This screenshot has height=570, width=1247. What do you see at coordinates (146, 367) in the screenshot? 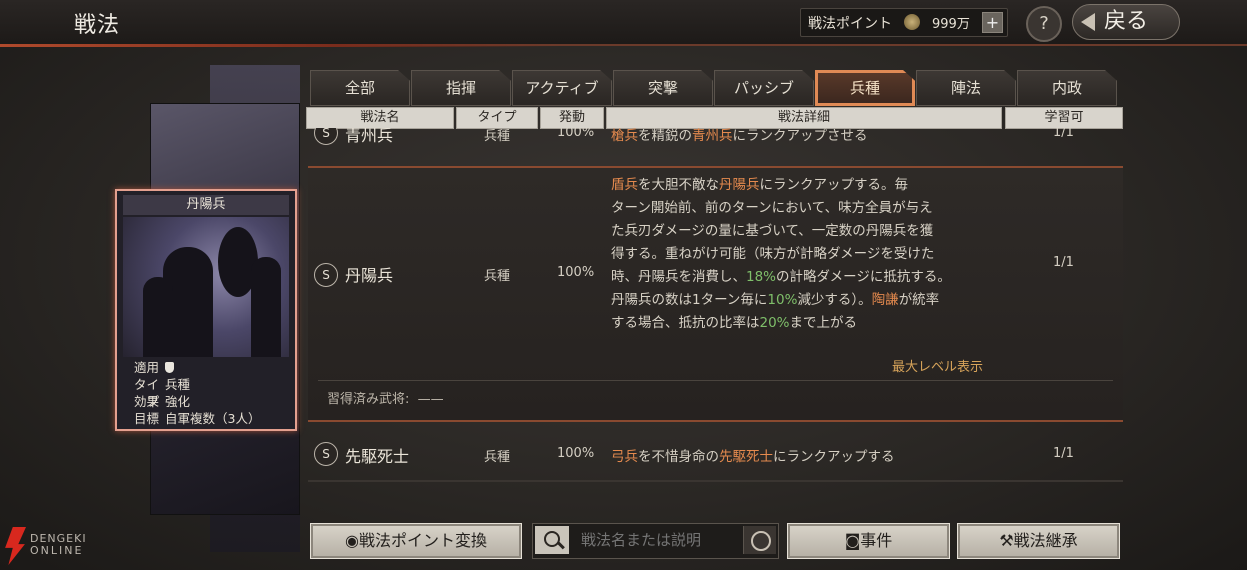
I see `attr-key: 適用` at bounding box center [146, 367].